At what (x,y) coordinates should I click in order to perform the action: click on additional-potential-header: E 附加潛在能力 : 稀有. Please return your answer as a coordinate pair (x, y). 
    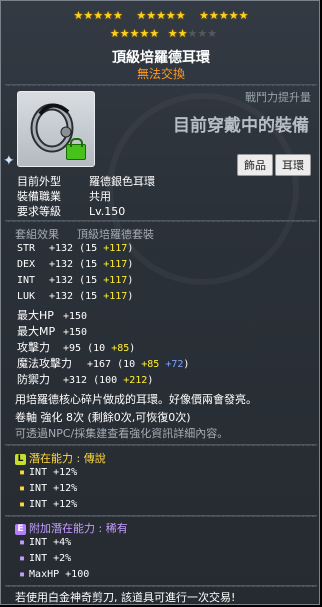
    Looking at the image, I should click on (71, 528).